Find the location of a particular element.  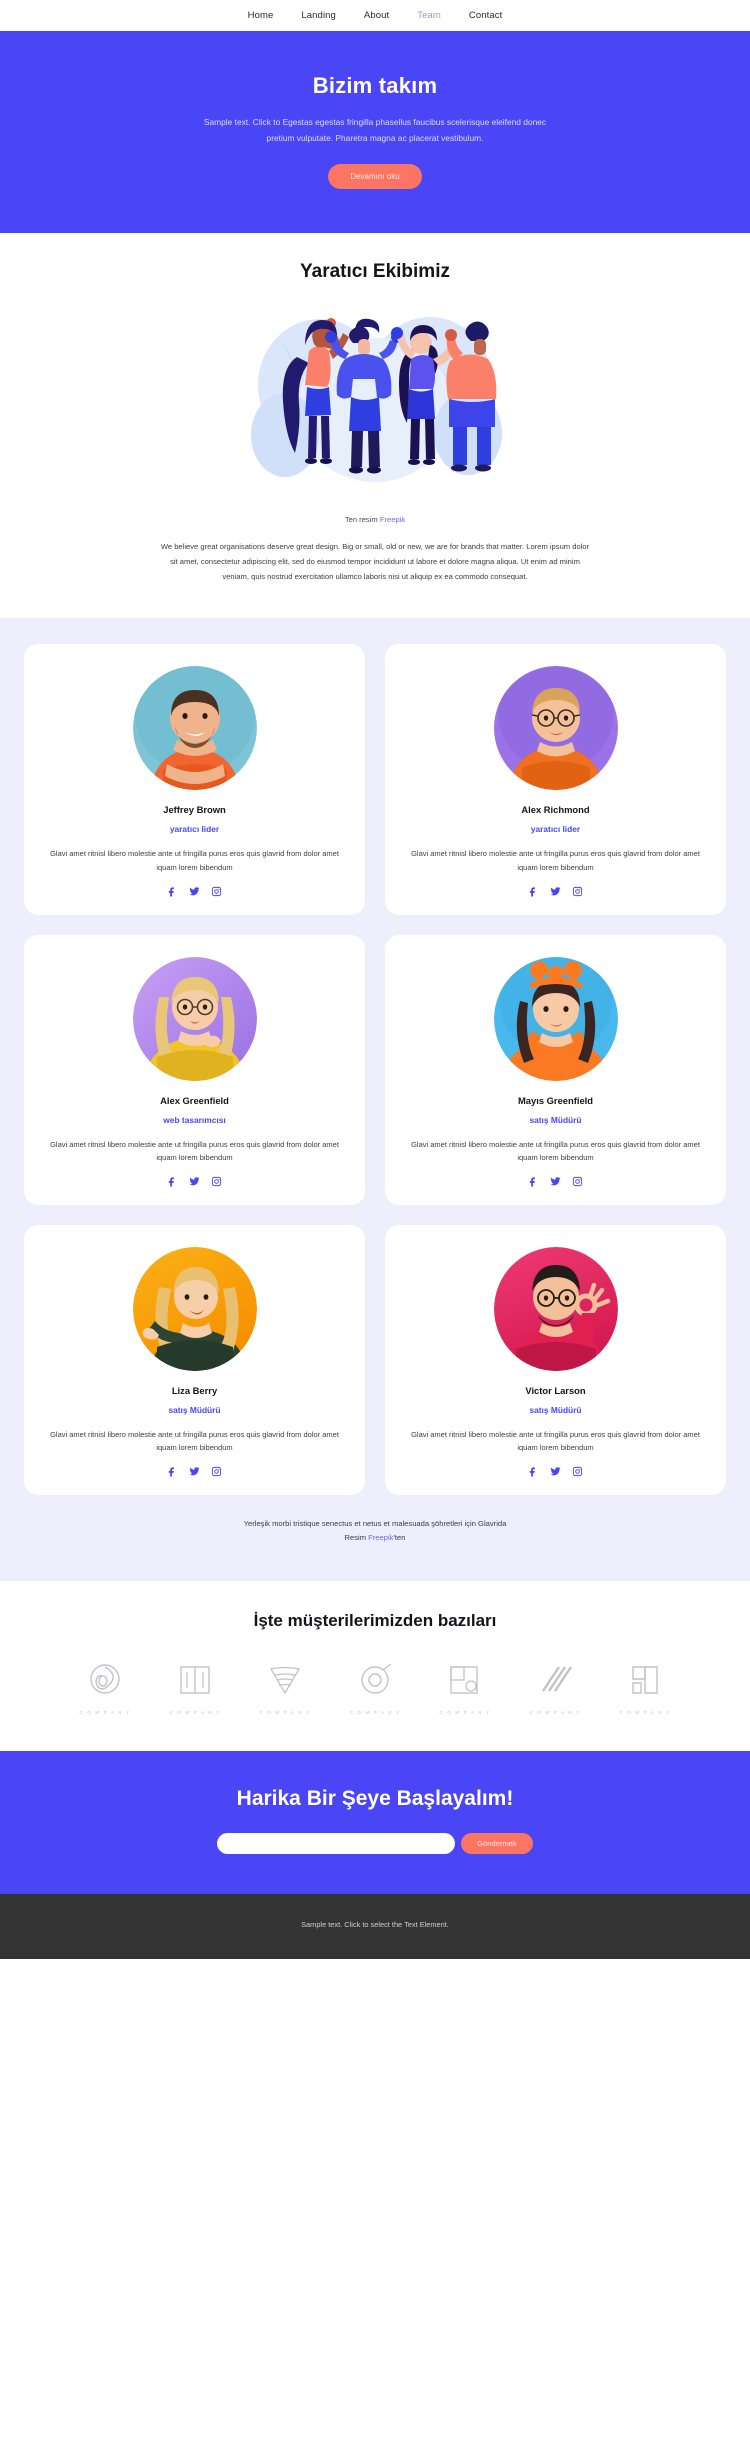

avatar-photo-alex-greenfield is located at coordinates (194, 1018).